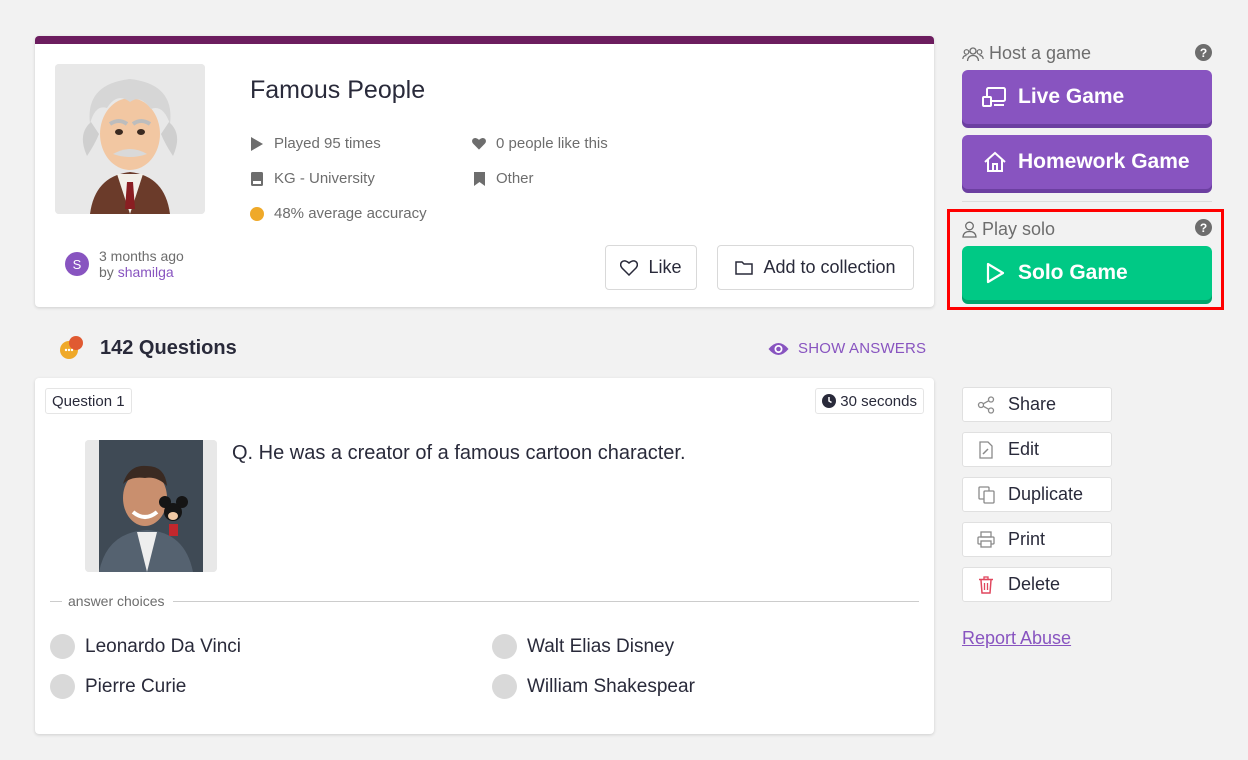 This screenshot has height=760, width=1248. Describe the element at coordinates (986, 494) in the screenshot. I see `duplicate-icon` at that location.